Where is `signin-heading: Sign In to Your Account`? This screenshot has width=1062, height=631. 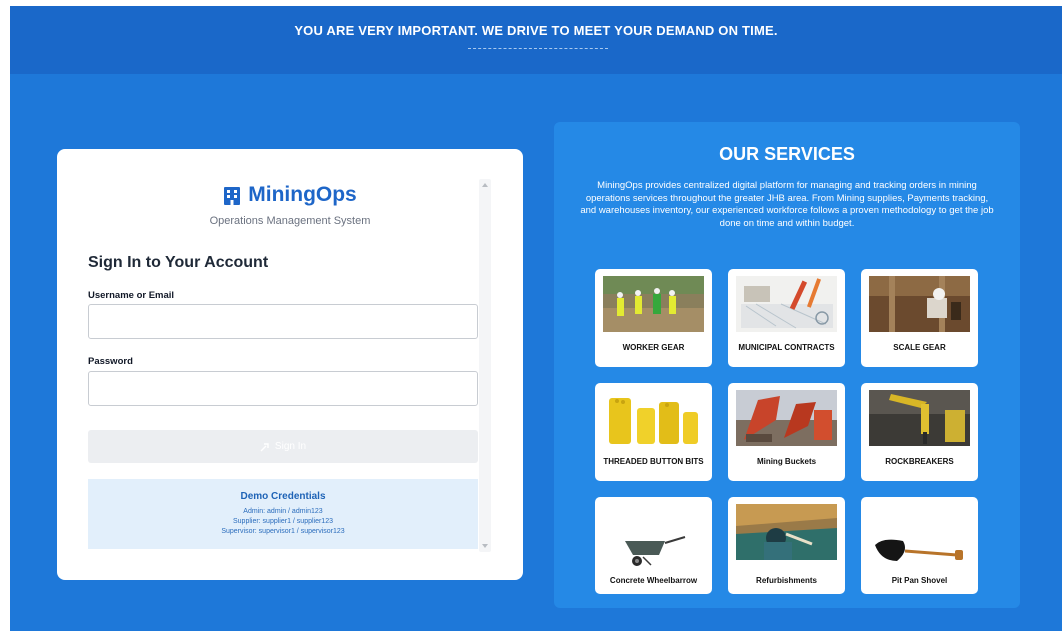 signin-heading: Sign In to Your Account is located at coordinates (178, 262).